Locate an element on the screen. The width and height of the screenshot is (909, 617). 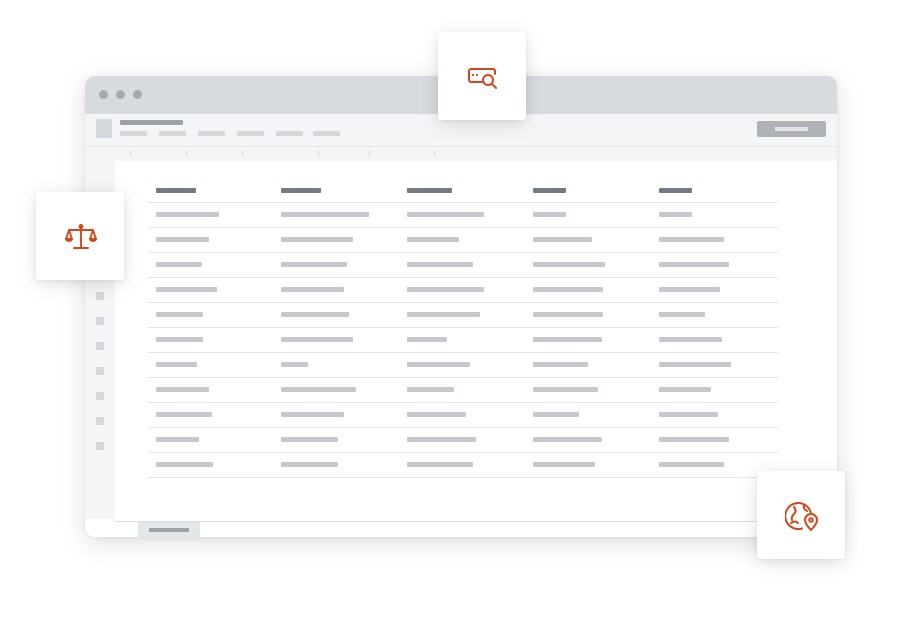
sheet-tab-label-placeholder is located at coordinates (169, 530).